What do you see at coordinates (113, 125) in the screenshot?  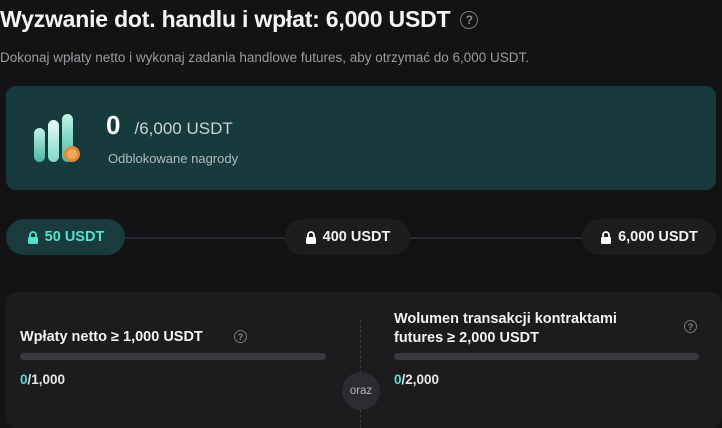 I see `reward-current: 0` at bounding box center [113, 125].